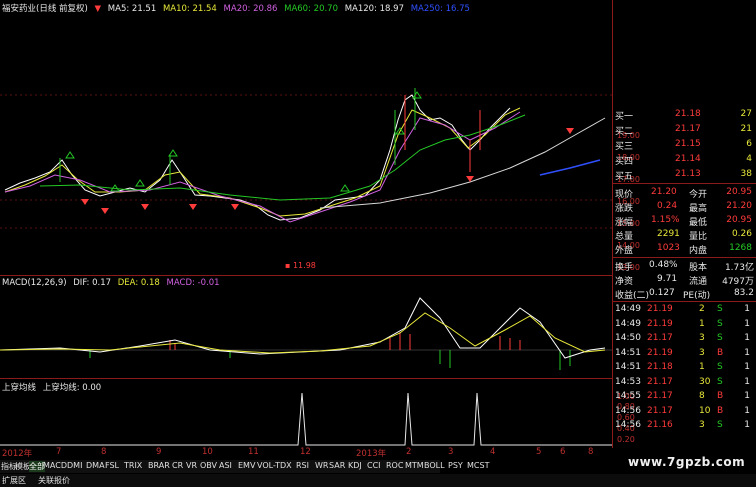  What do you see at coordinates (138, 283) in the screenshot?
I see `macd-dea: DEA: 0.18` at bounding box center [138, 283].